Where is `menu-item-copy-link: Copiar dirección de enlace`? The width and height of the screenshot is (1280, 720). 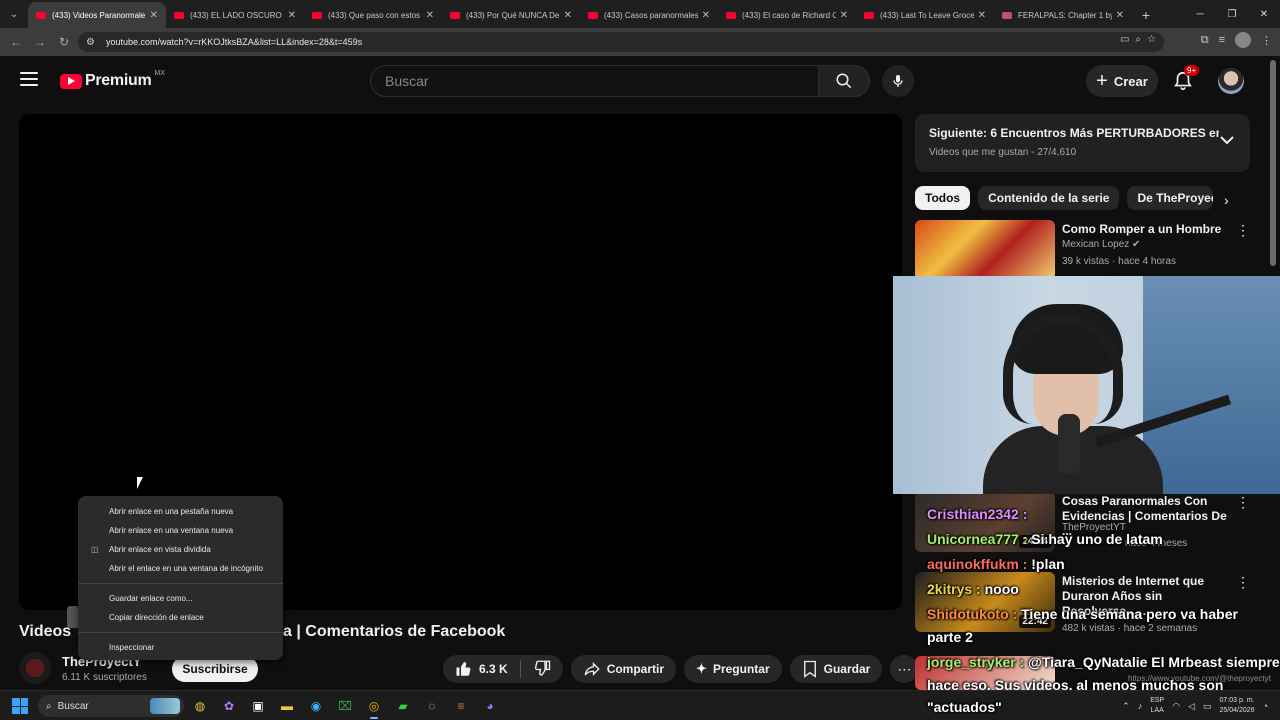 menu-item-copy-link: Copiar dirección de enlace is located at coordinates (180, 617).